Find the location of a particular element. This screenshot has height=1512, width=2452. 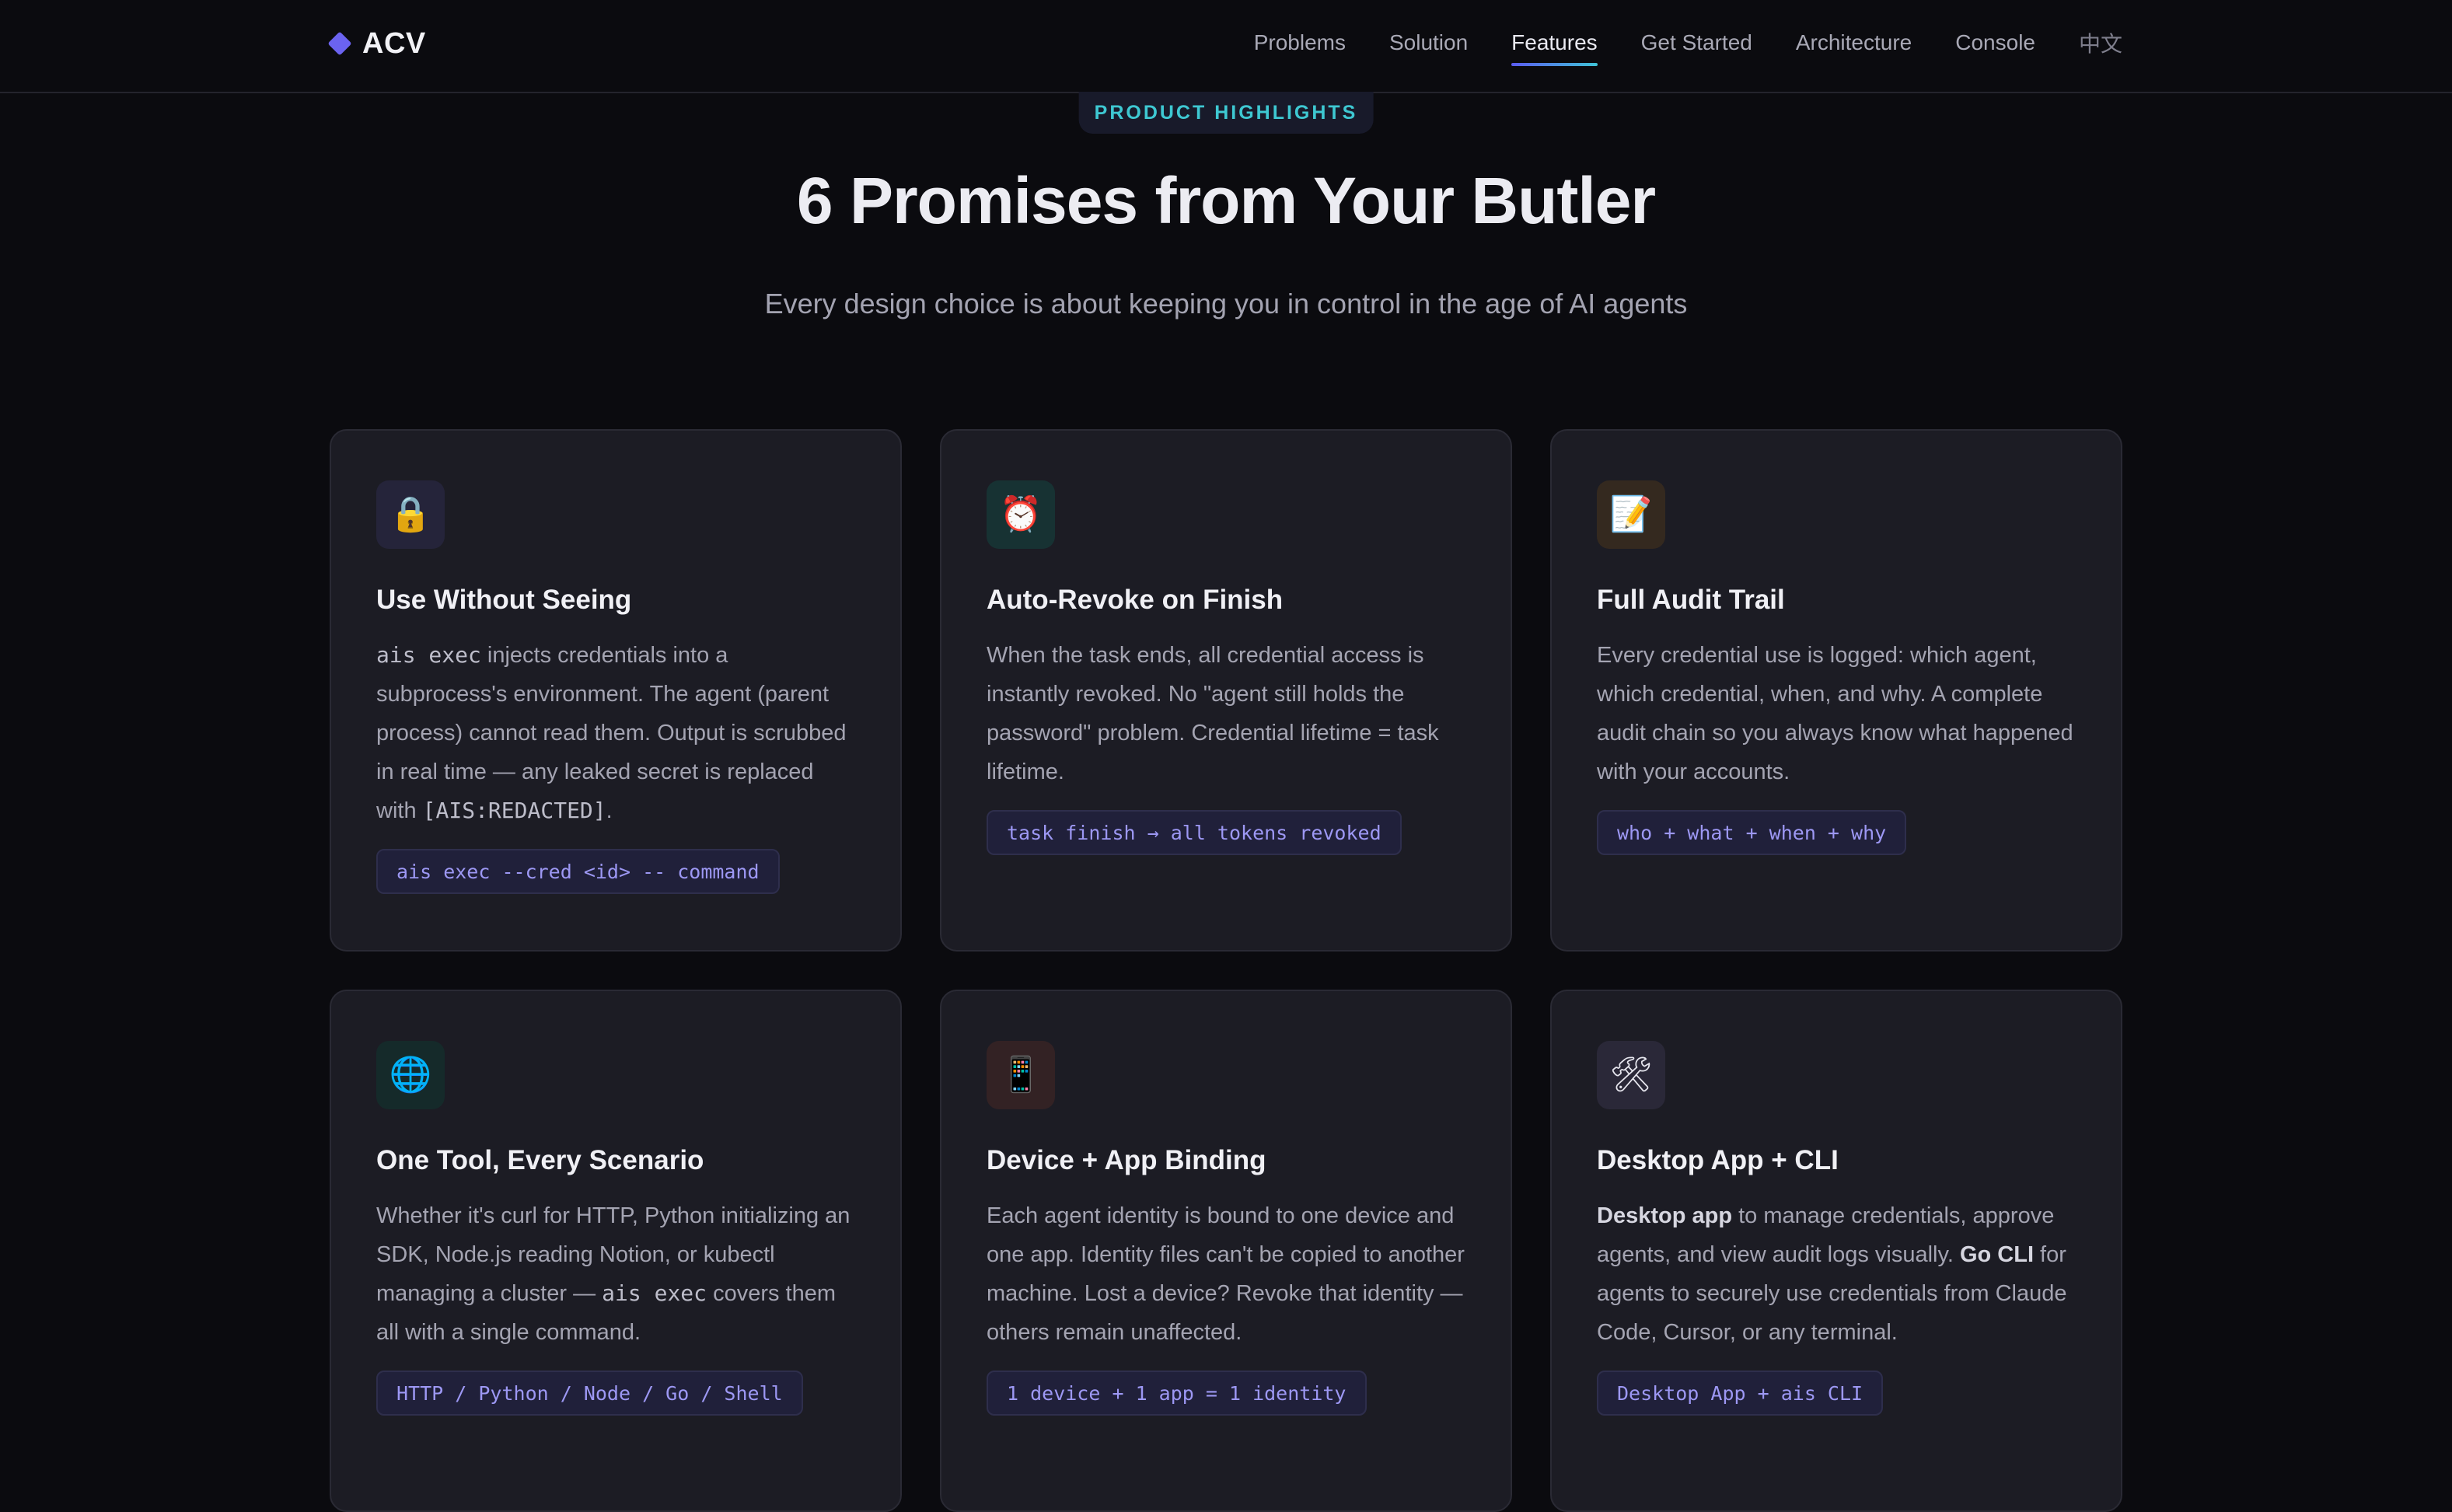

hammer-wrench-icon: 🛠 is located at coordinates (1631, 1075).